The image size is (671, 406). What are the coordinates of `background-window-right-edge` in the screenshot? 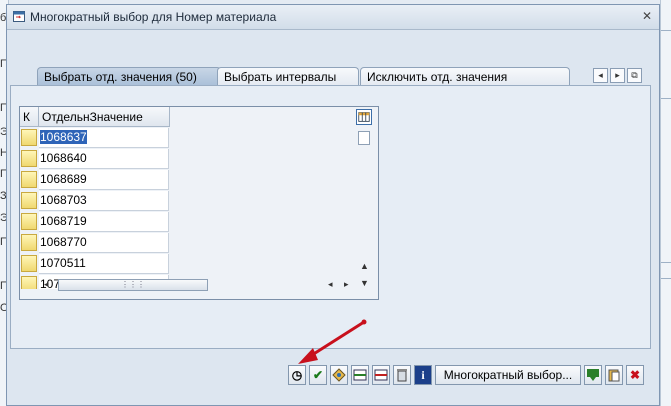 It's located at (665, 203).